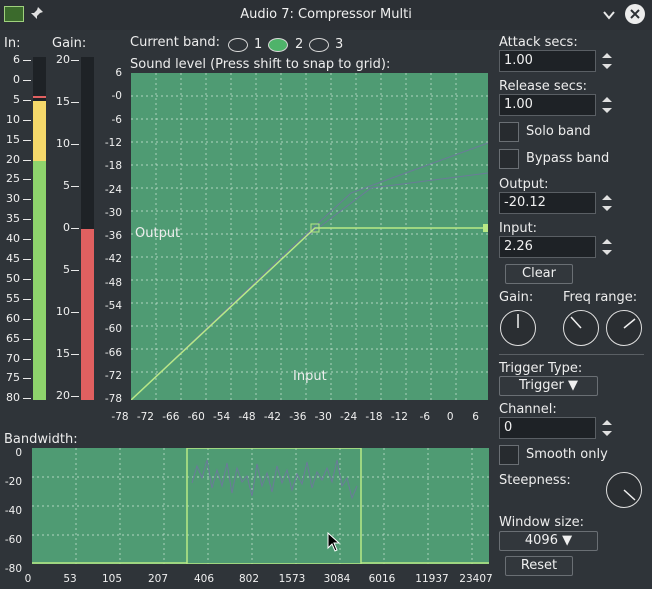 The image size is (652, 589). I want to click on smooth-only-label: Smooth only, so click(567, 454).